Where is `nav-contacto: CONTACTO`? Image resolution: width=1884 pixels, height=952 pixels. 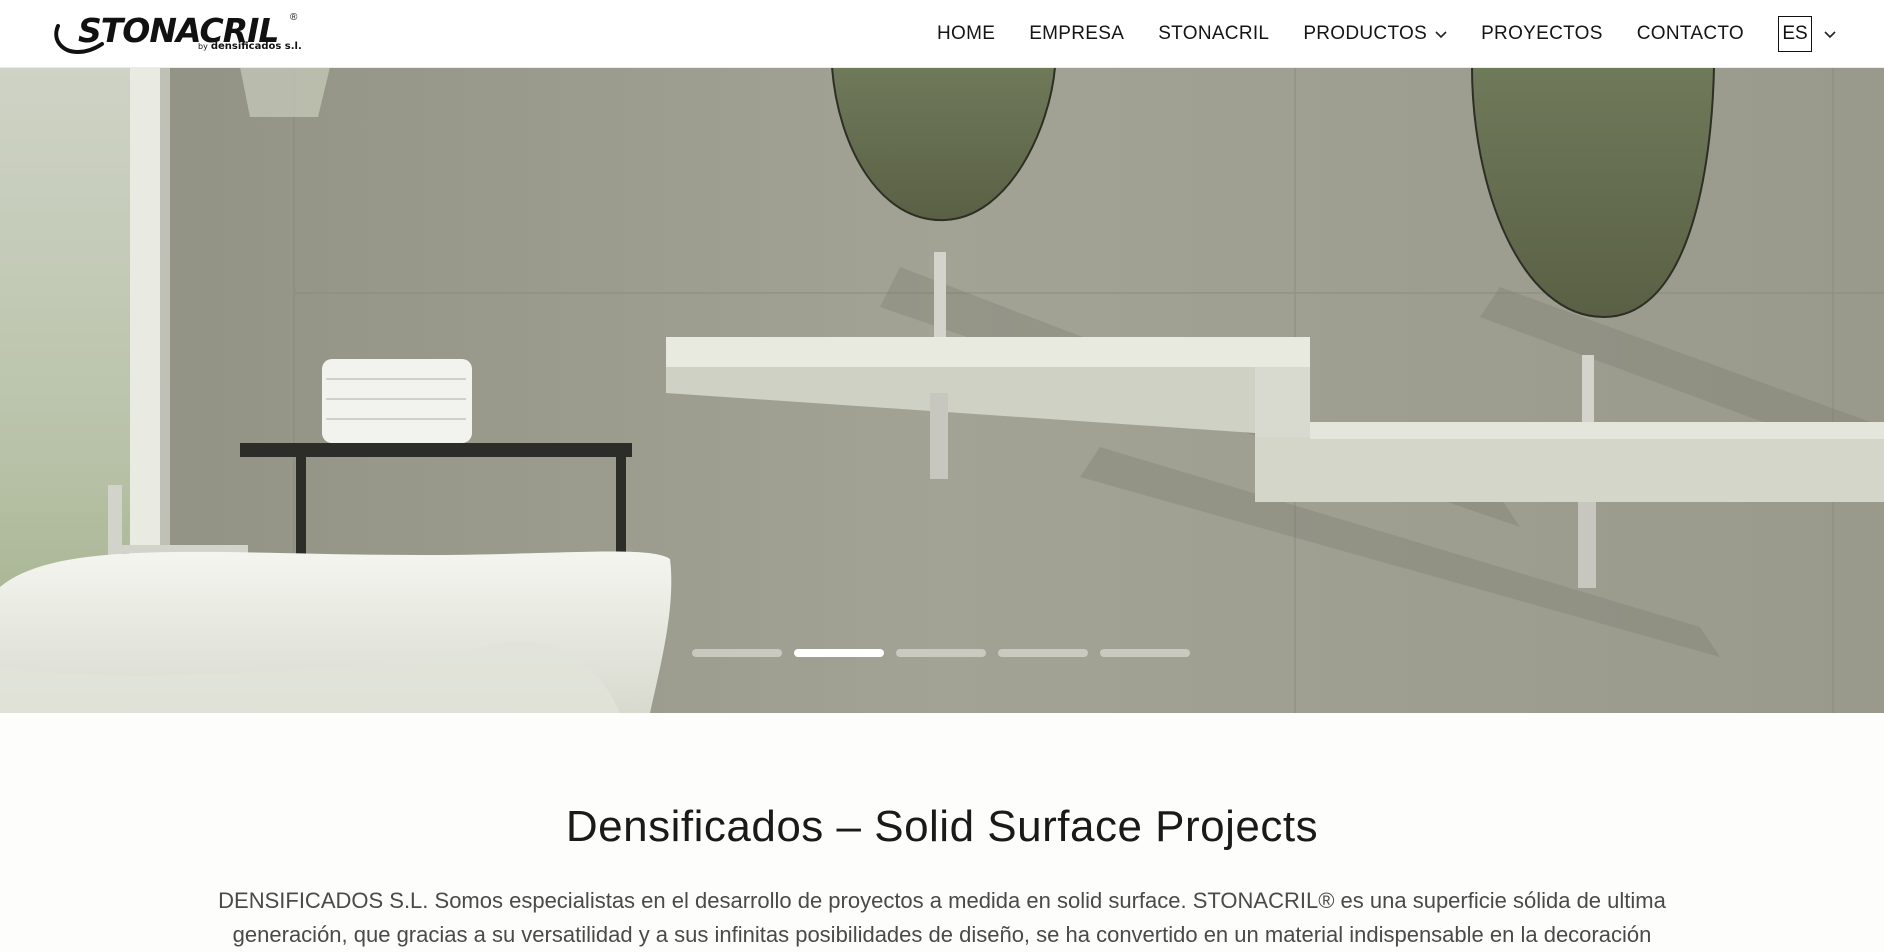
nav-contacto: CONTACTO is located at coordinates (1690, 34).